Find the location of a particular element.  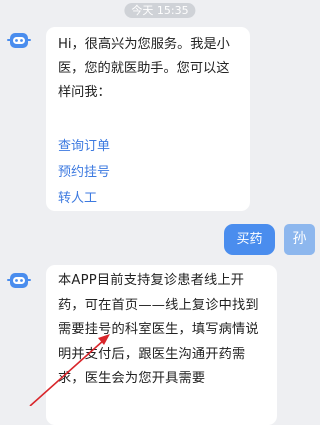

quick-link-appointment: 预约挂号 is located at coordinates (149, 173).